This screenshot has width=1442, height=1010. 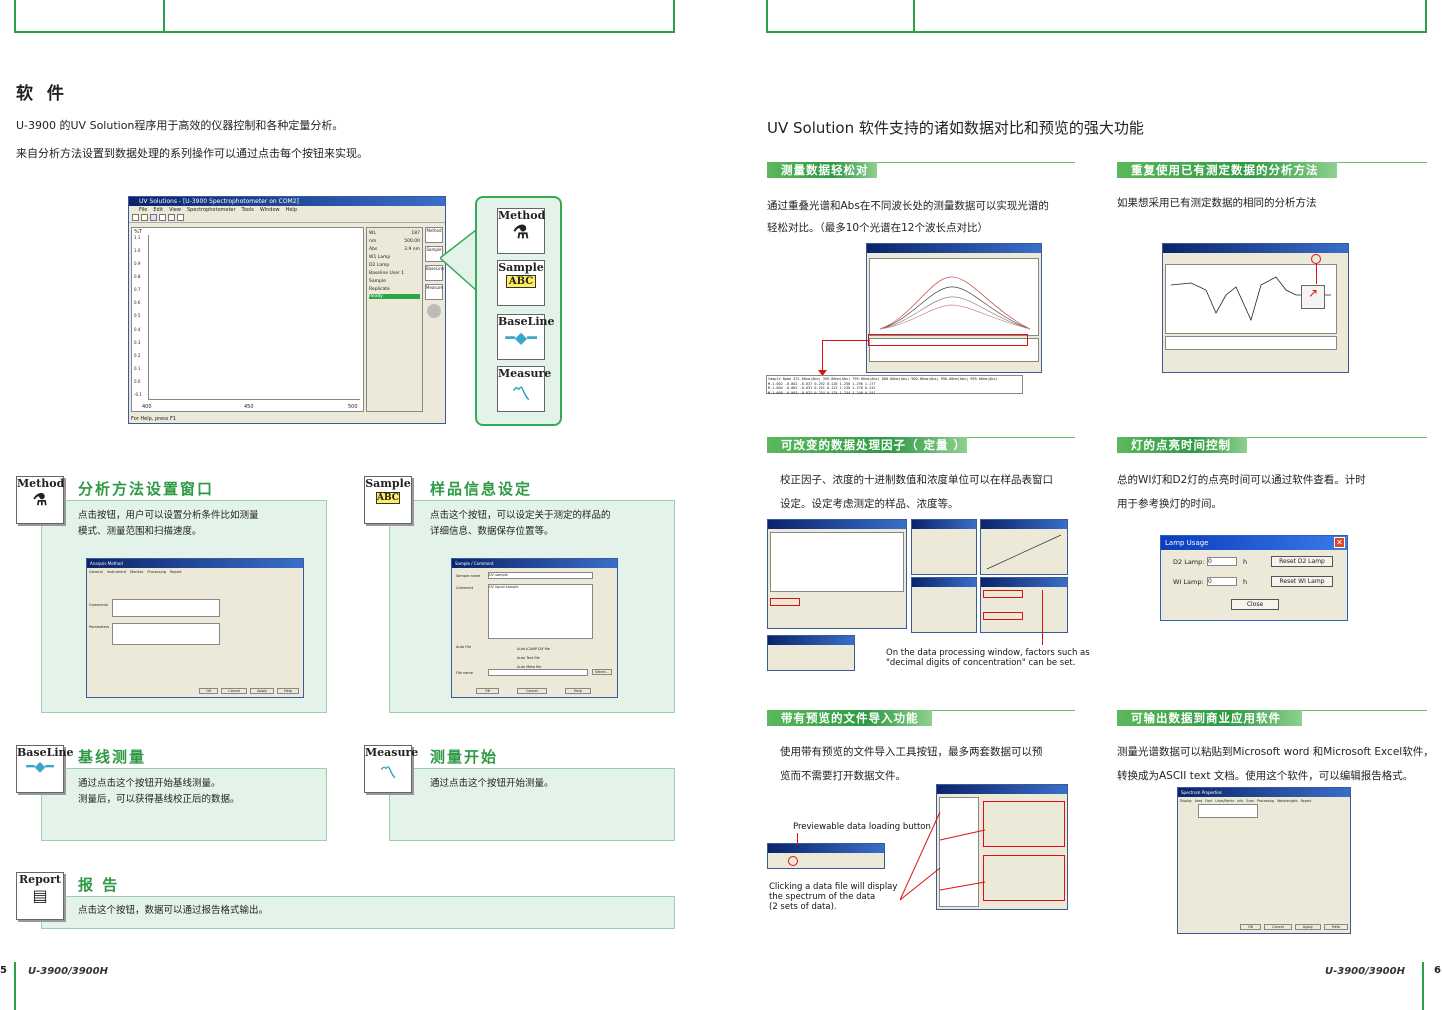 I want to click on y-tick: 0.9, so click(x=137, y=264).